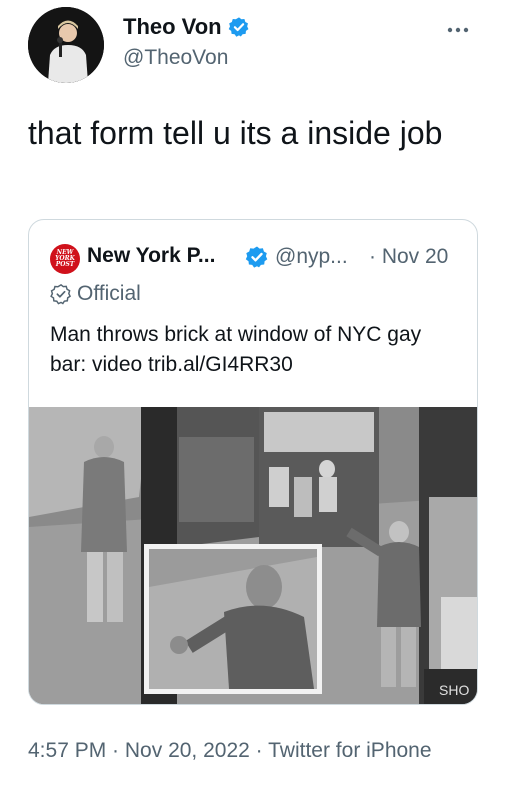 The image size is (507, 800). What do you see at coordinates (238, 27) in the screenshot?
I see `verified-badge-icon` at bounding box center [238, 27].